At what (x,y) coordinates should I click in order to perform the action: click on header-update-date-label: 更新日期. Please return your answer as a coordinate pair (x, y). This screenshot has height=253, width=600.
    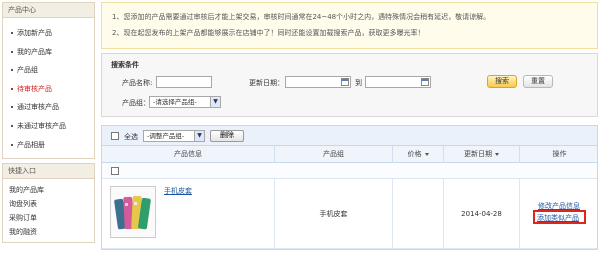
    Looking at the image, I should click on (478, 154).